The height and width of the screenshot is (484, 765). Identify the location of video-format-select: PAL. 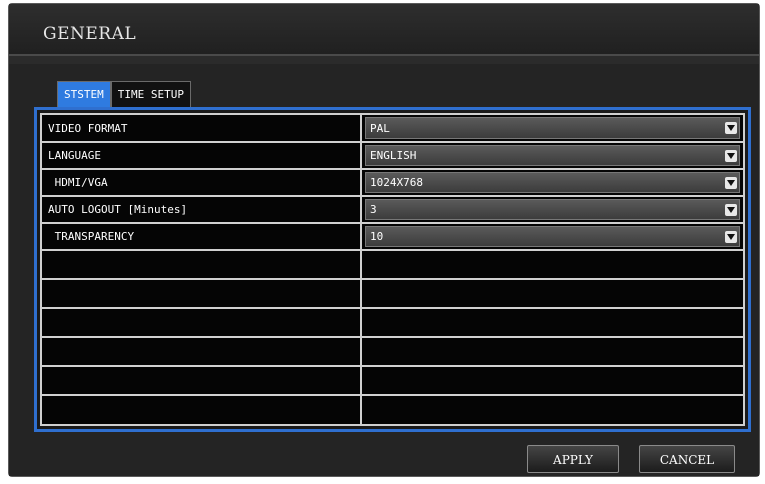
(552, 128).